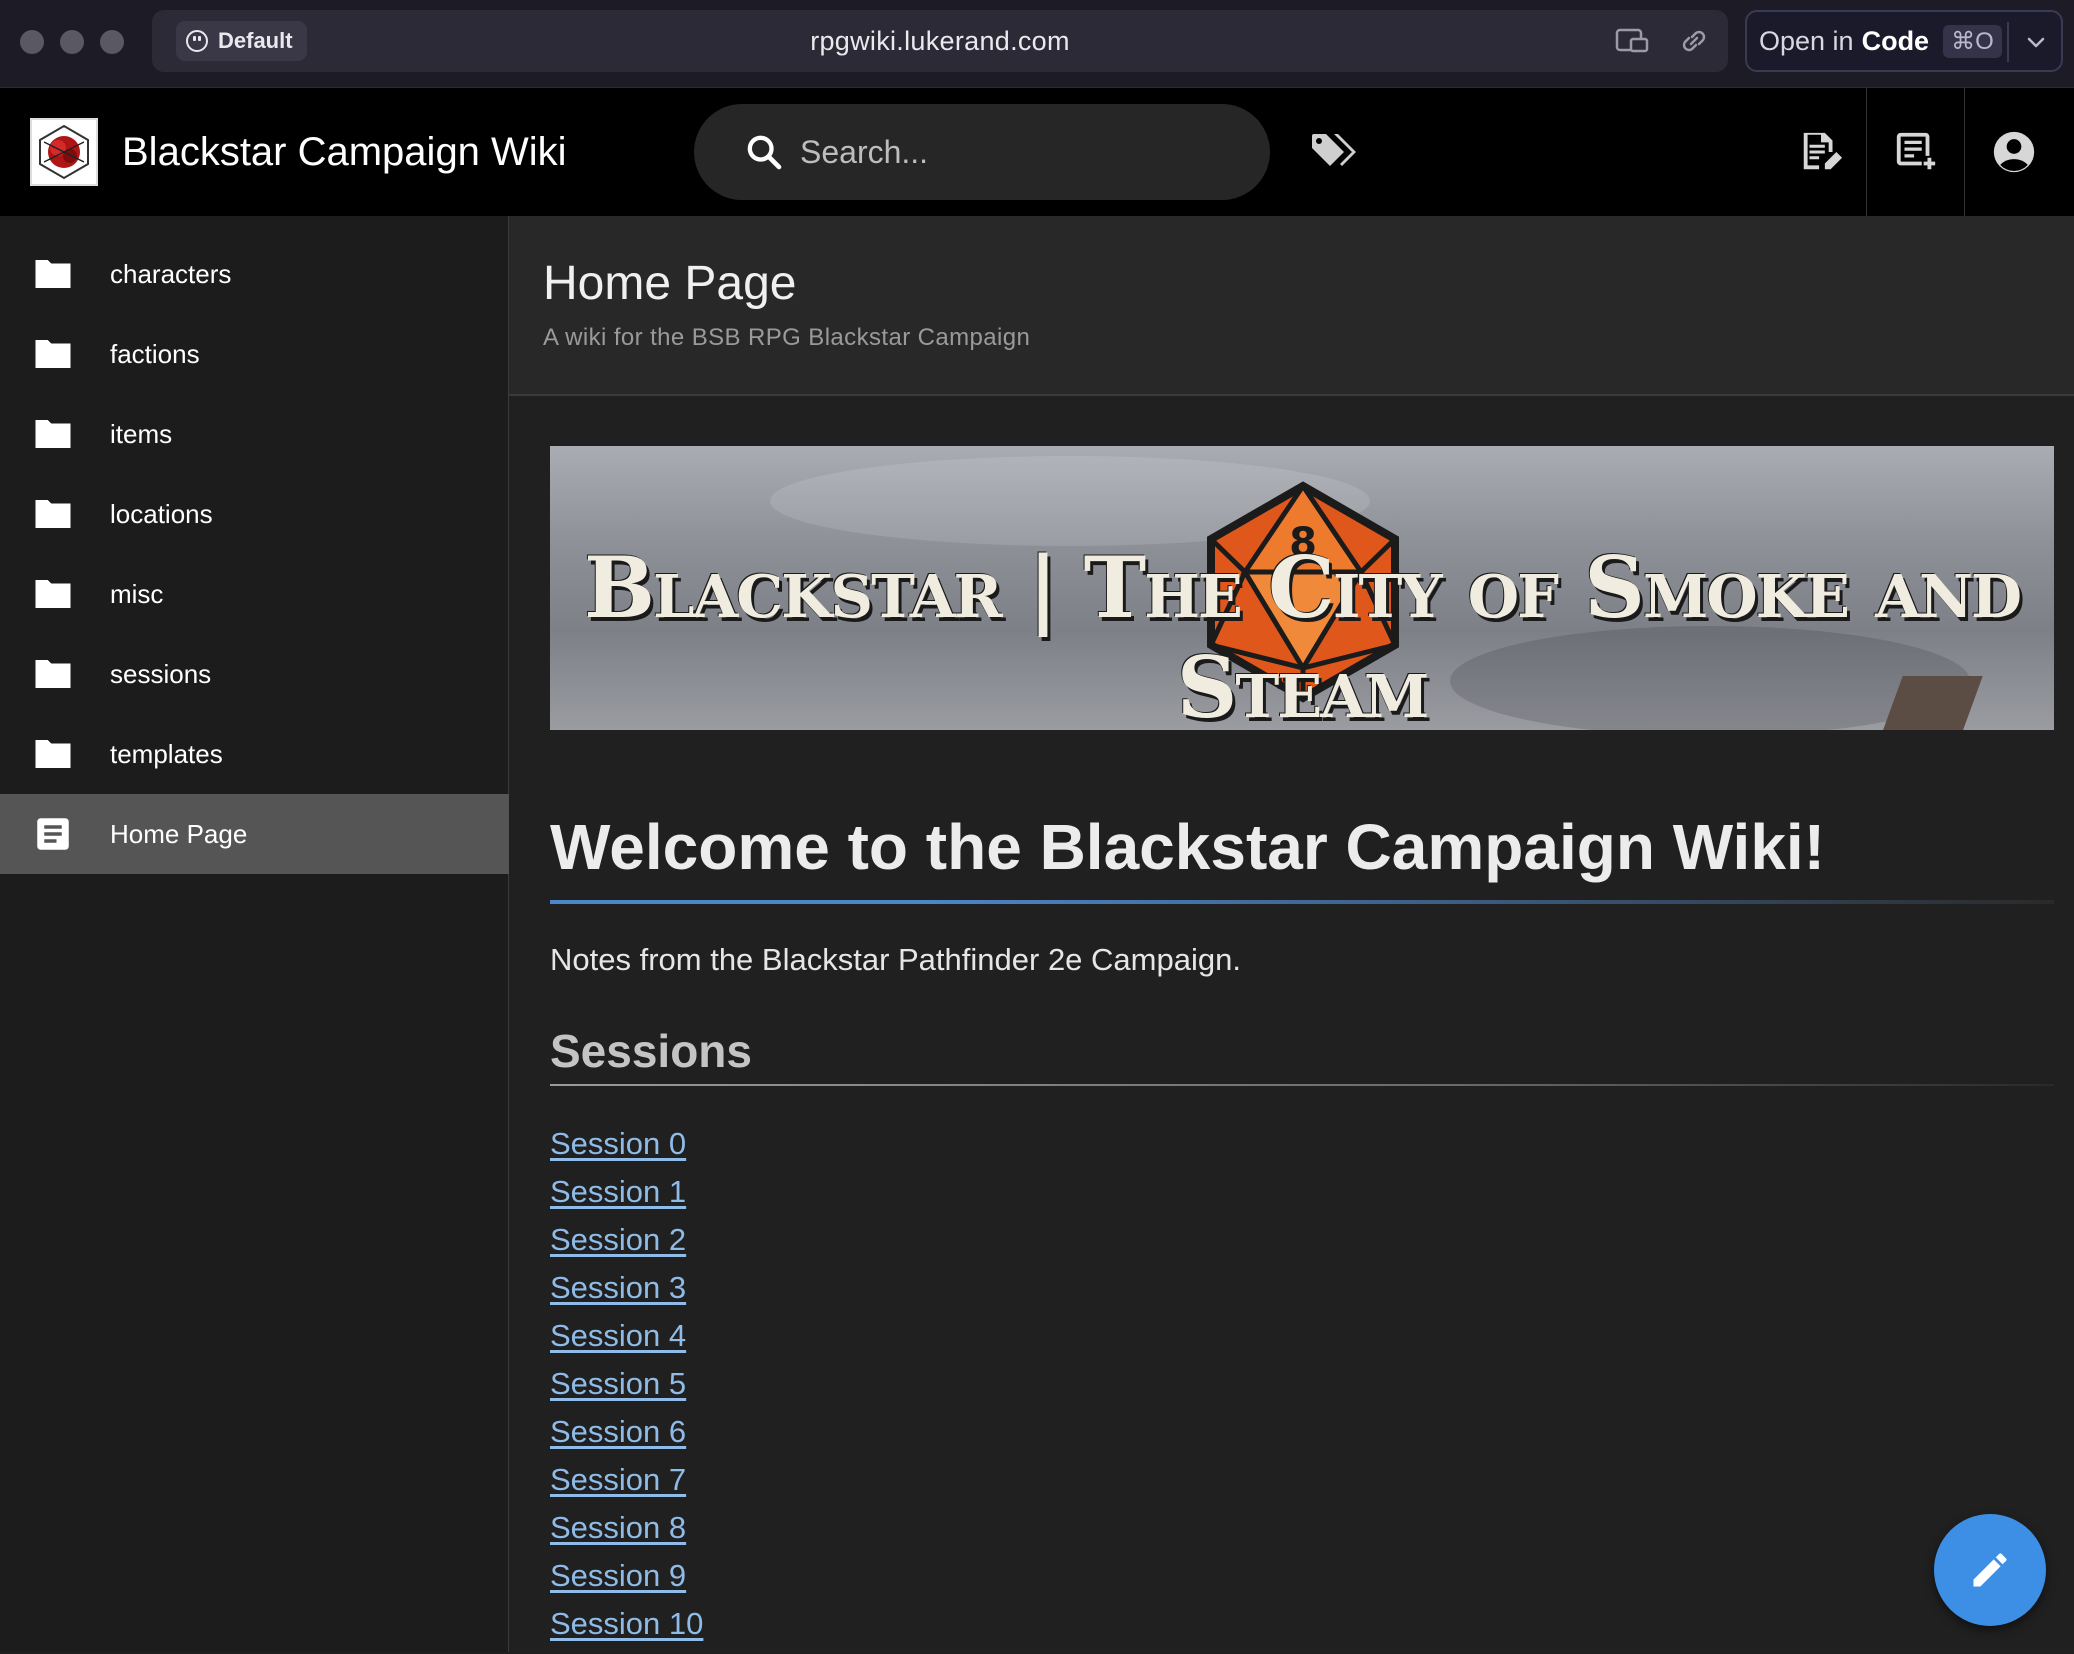 This screenshot has width=2074, height=1654. What do you see at coordinates (618, 1575) in the screenshot?
I see `session-link: Session 9` at bounding box center [618, 1575].